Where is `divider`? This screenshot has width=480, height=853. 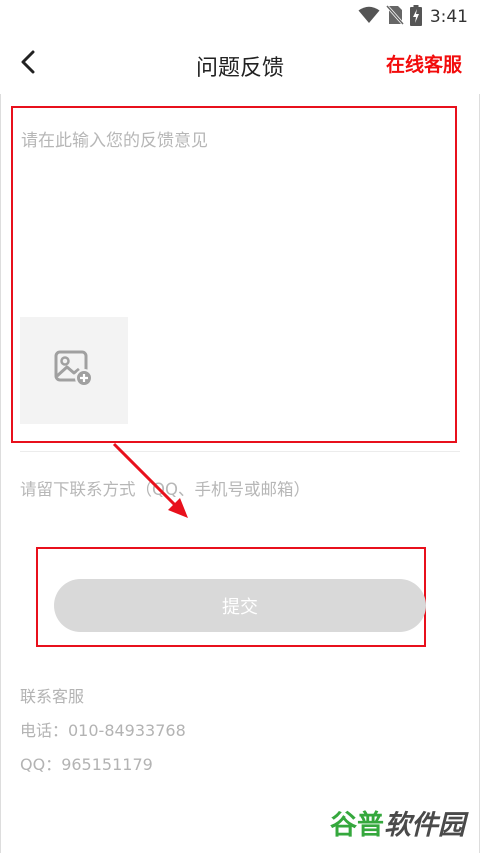 divider is located at coordinates (240, 451).